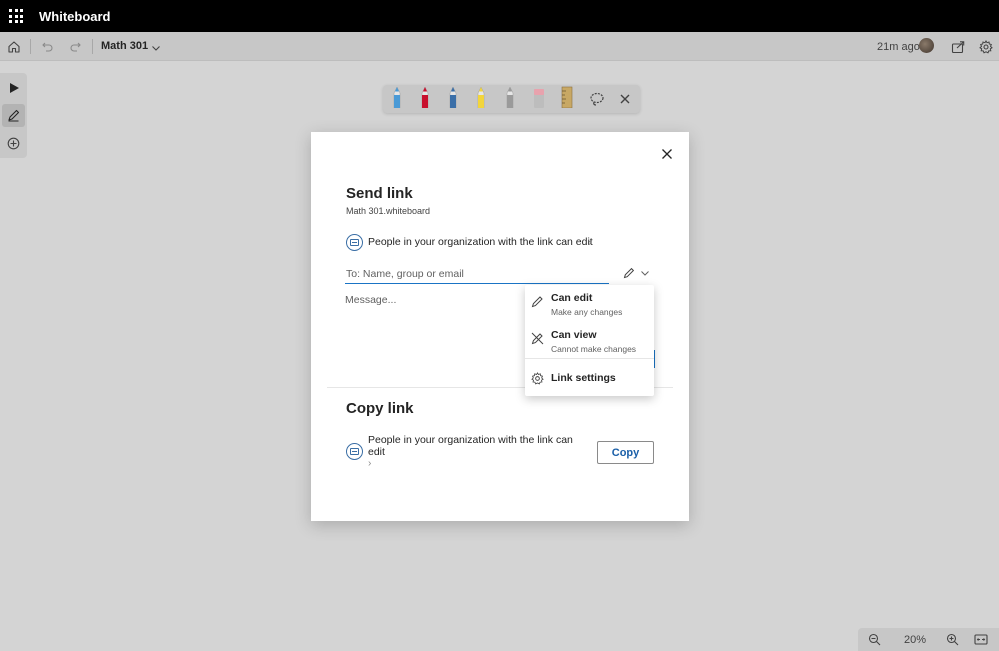  What do you see at coordinates (587, 312) in the screenshot?
I see `menu-item-desc: Make any changes` at bounding box center [587, 312].